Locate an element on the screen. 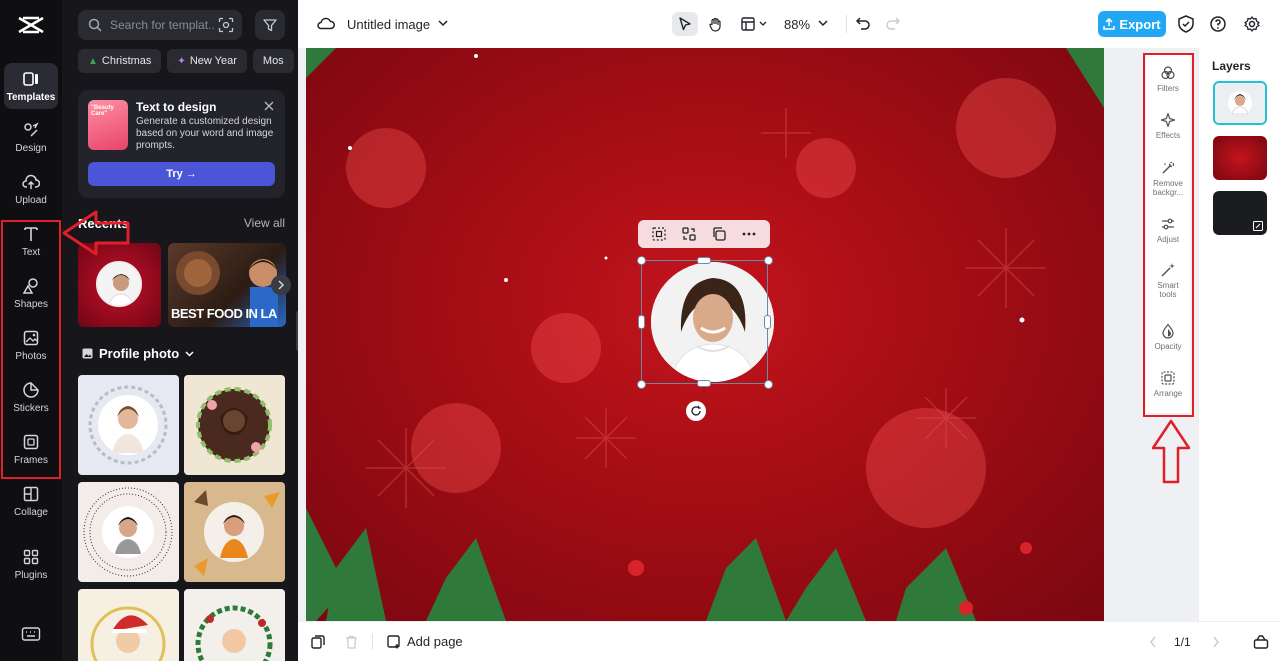 Image resolution: width=1280 pixels, height=661 pixels. image-icon is located at coordinates (87, 353).